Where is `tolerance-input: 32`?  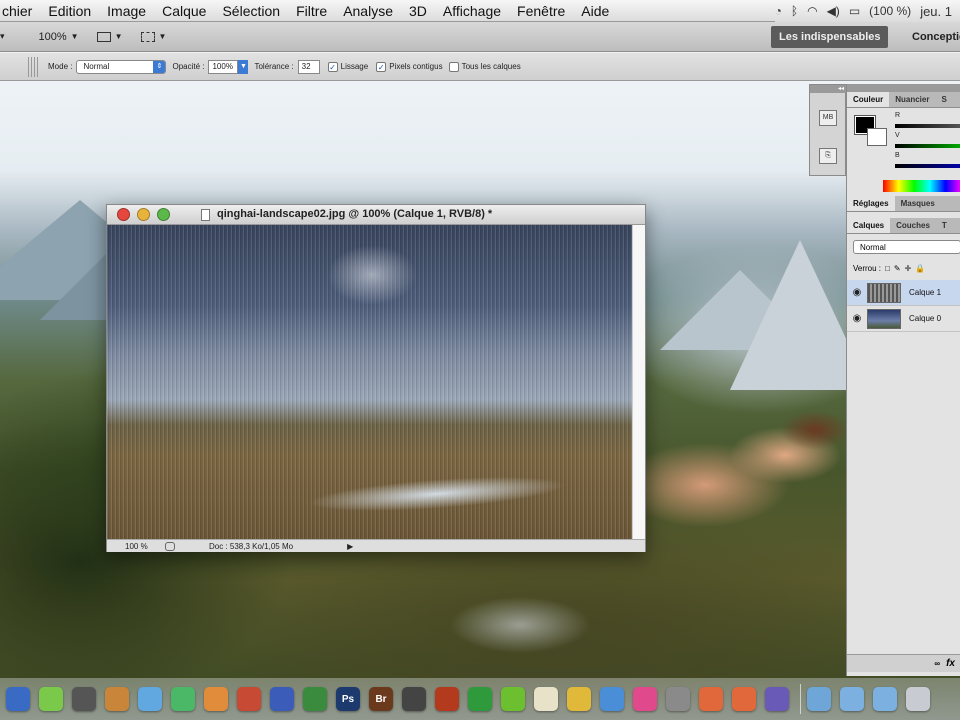
tolerance-input: 32 is located at coordinates (308, 66).